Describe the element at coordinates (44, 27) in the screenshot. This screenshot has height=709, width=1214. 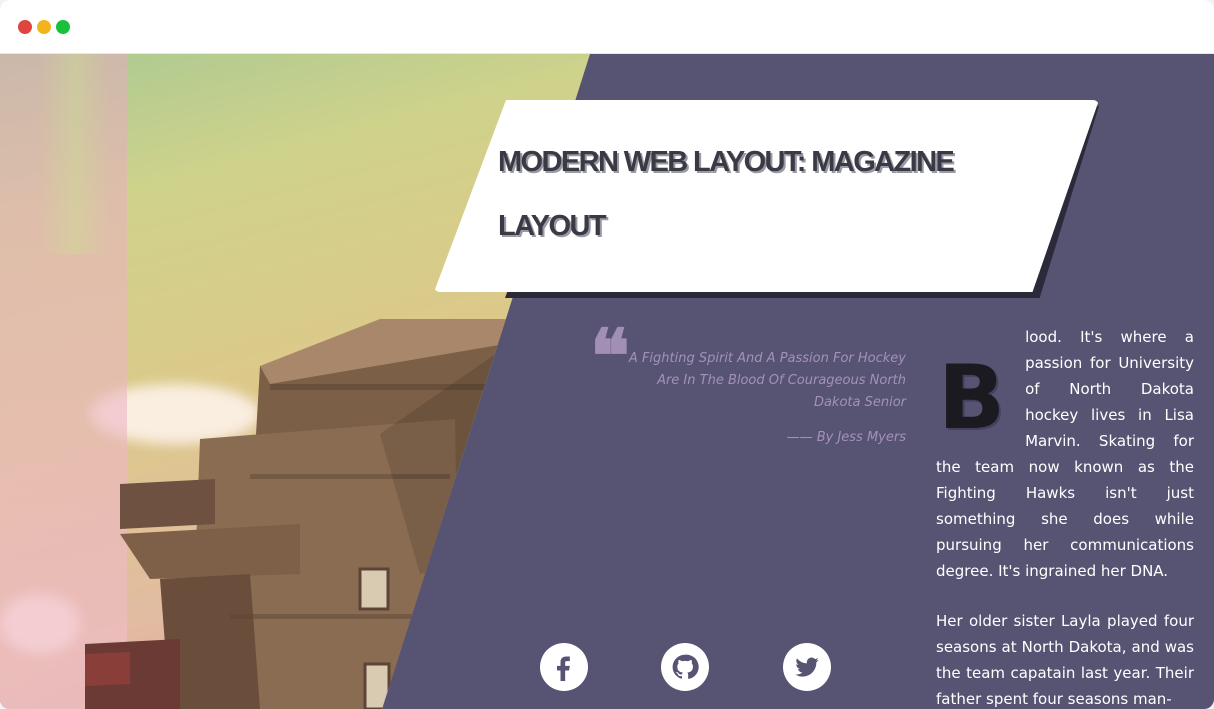
I see `minimize-window-button` at that location.